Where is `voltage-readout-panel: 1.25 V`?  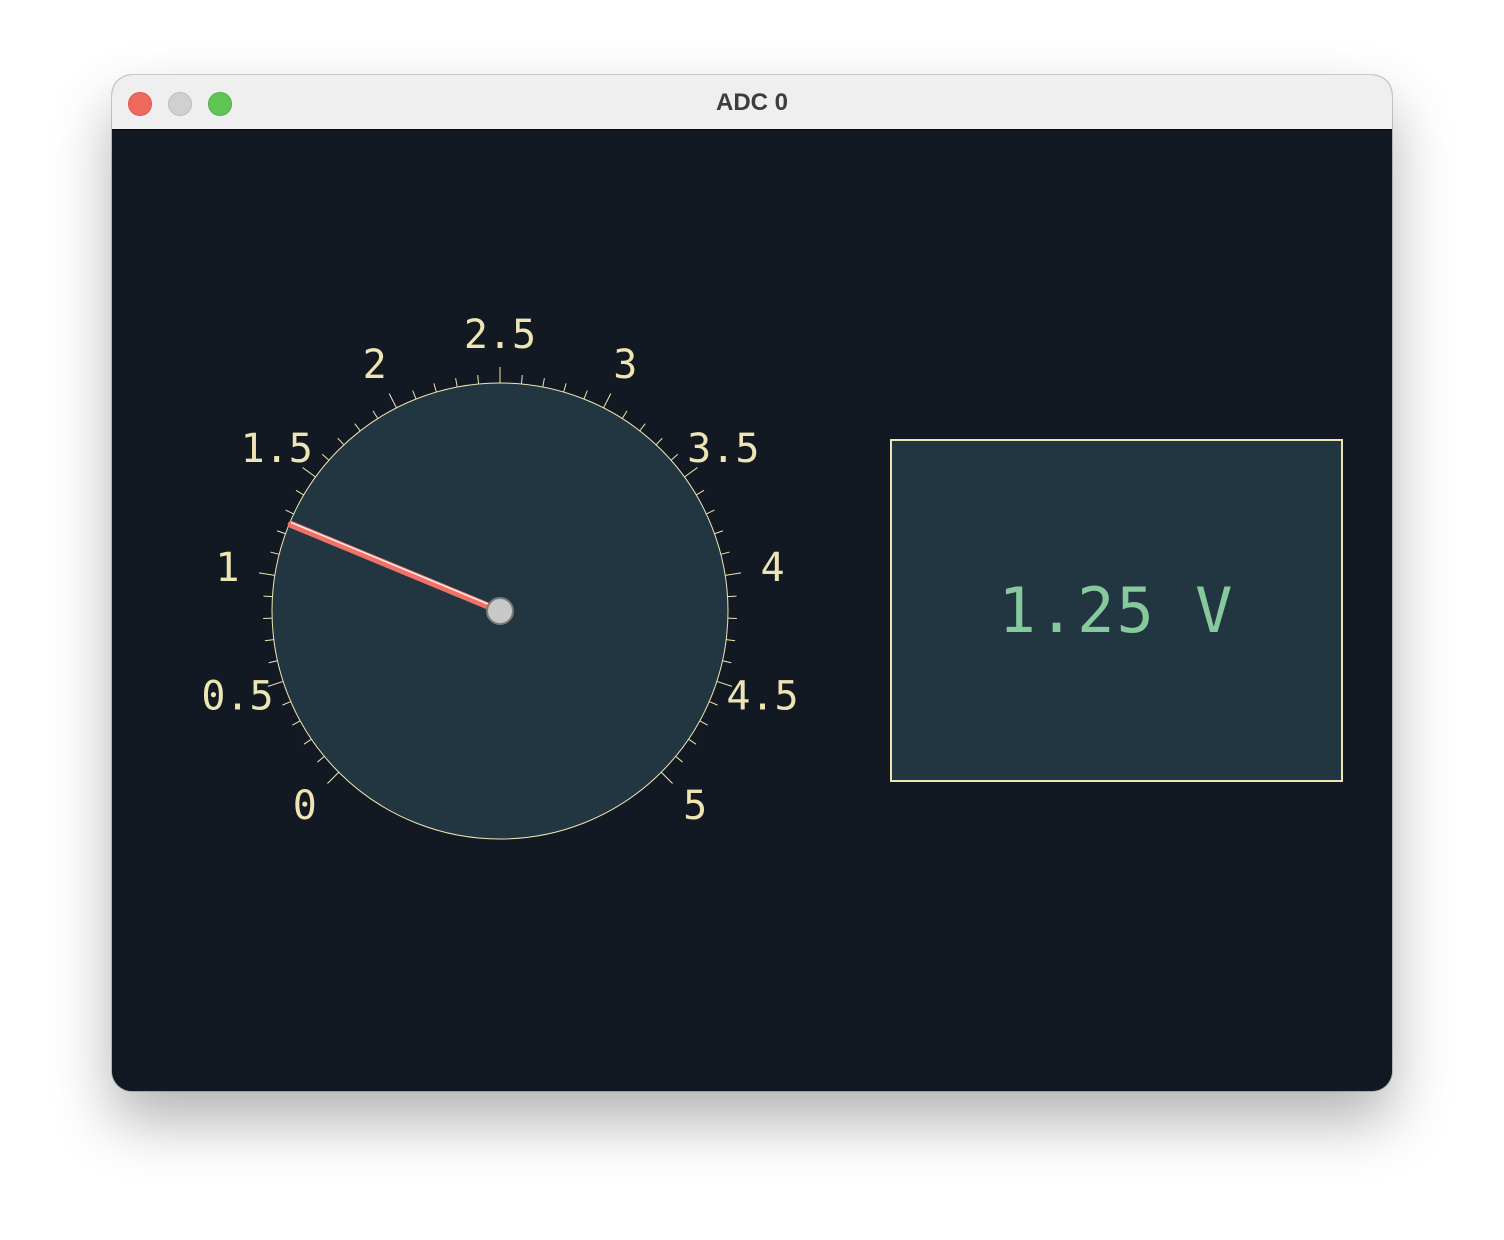 voltage-readout-panel: 1.25 V is located at coordinates (1116, 610).